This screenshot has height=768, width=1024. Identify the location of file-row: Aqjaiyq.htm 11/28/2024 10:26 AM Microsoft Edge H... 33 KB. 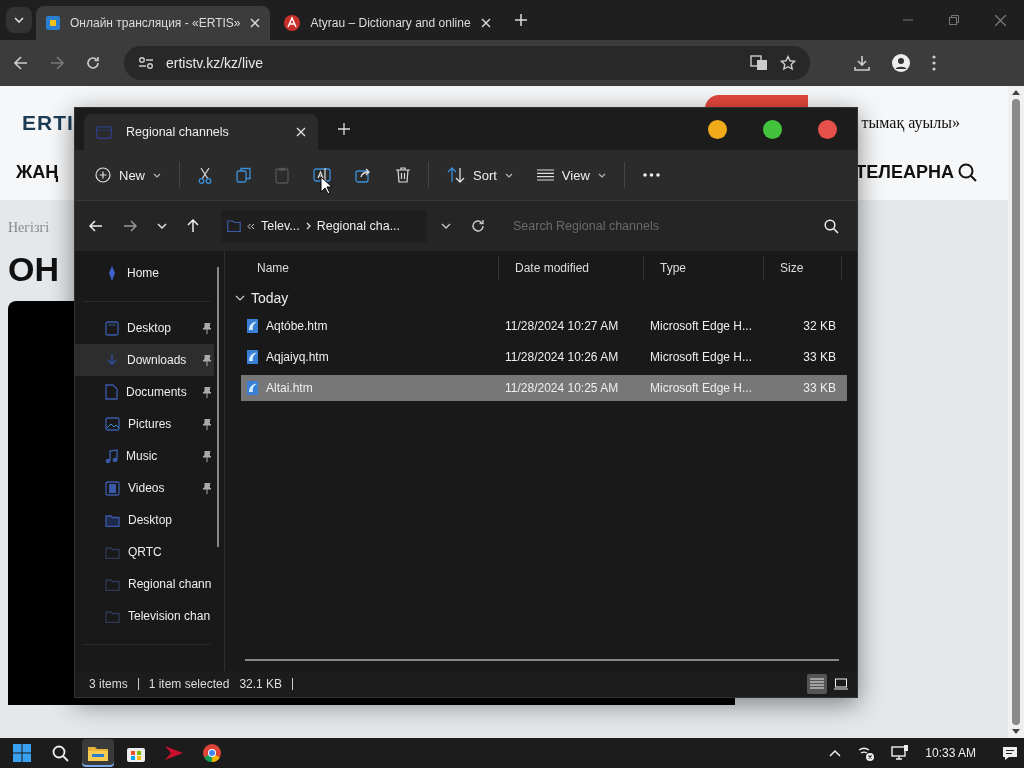
(544, 357).